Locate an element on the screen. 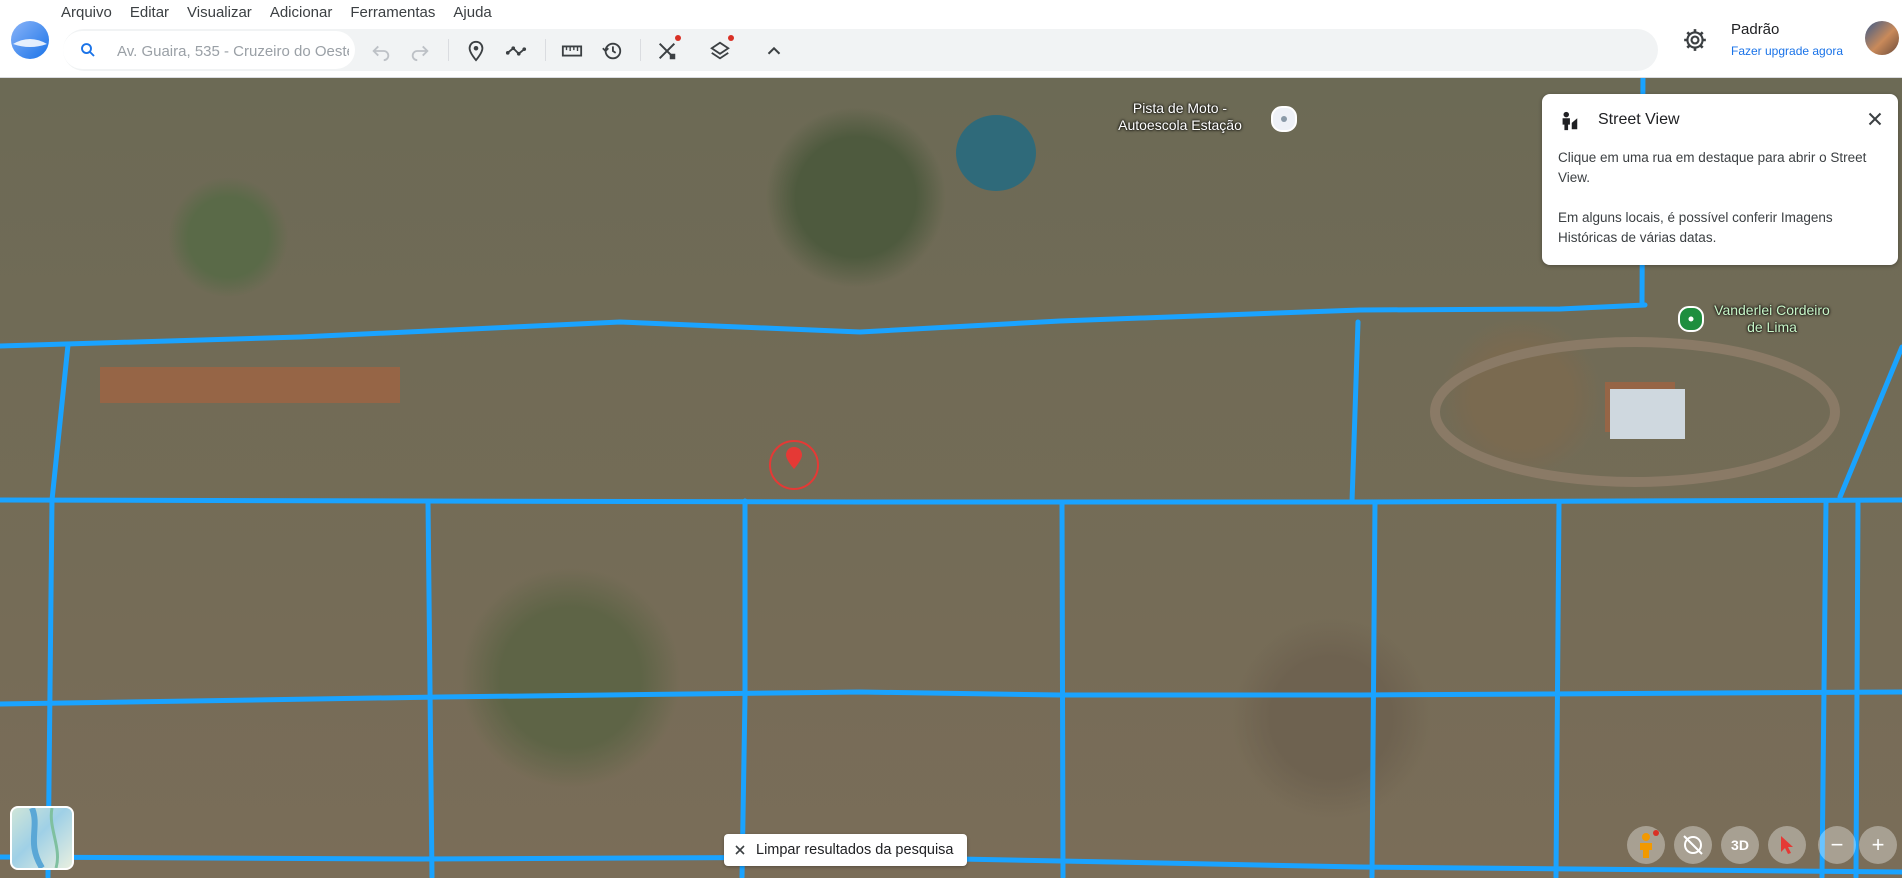 The image size is (1902, 878). history-button is located at coordinates (612, 51).